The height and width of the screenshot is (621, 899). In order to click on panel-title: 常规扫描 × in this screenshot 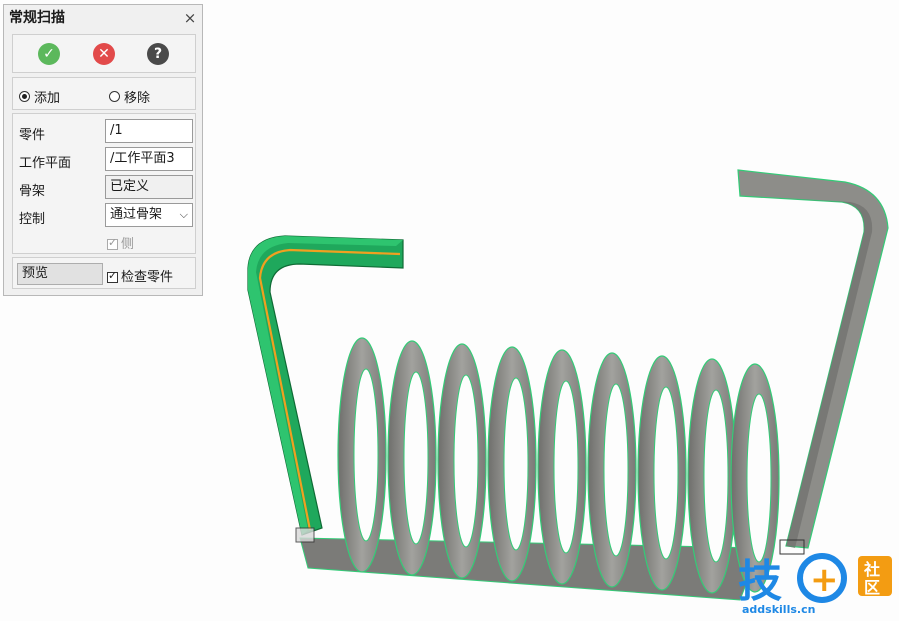, I will do `click(103, 18)`.